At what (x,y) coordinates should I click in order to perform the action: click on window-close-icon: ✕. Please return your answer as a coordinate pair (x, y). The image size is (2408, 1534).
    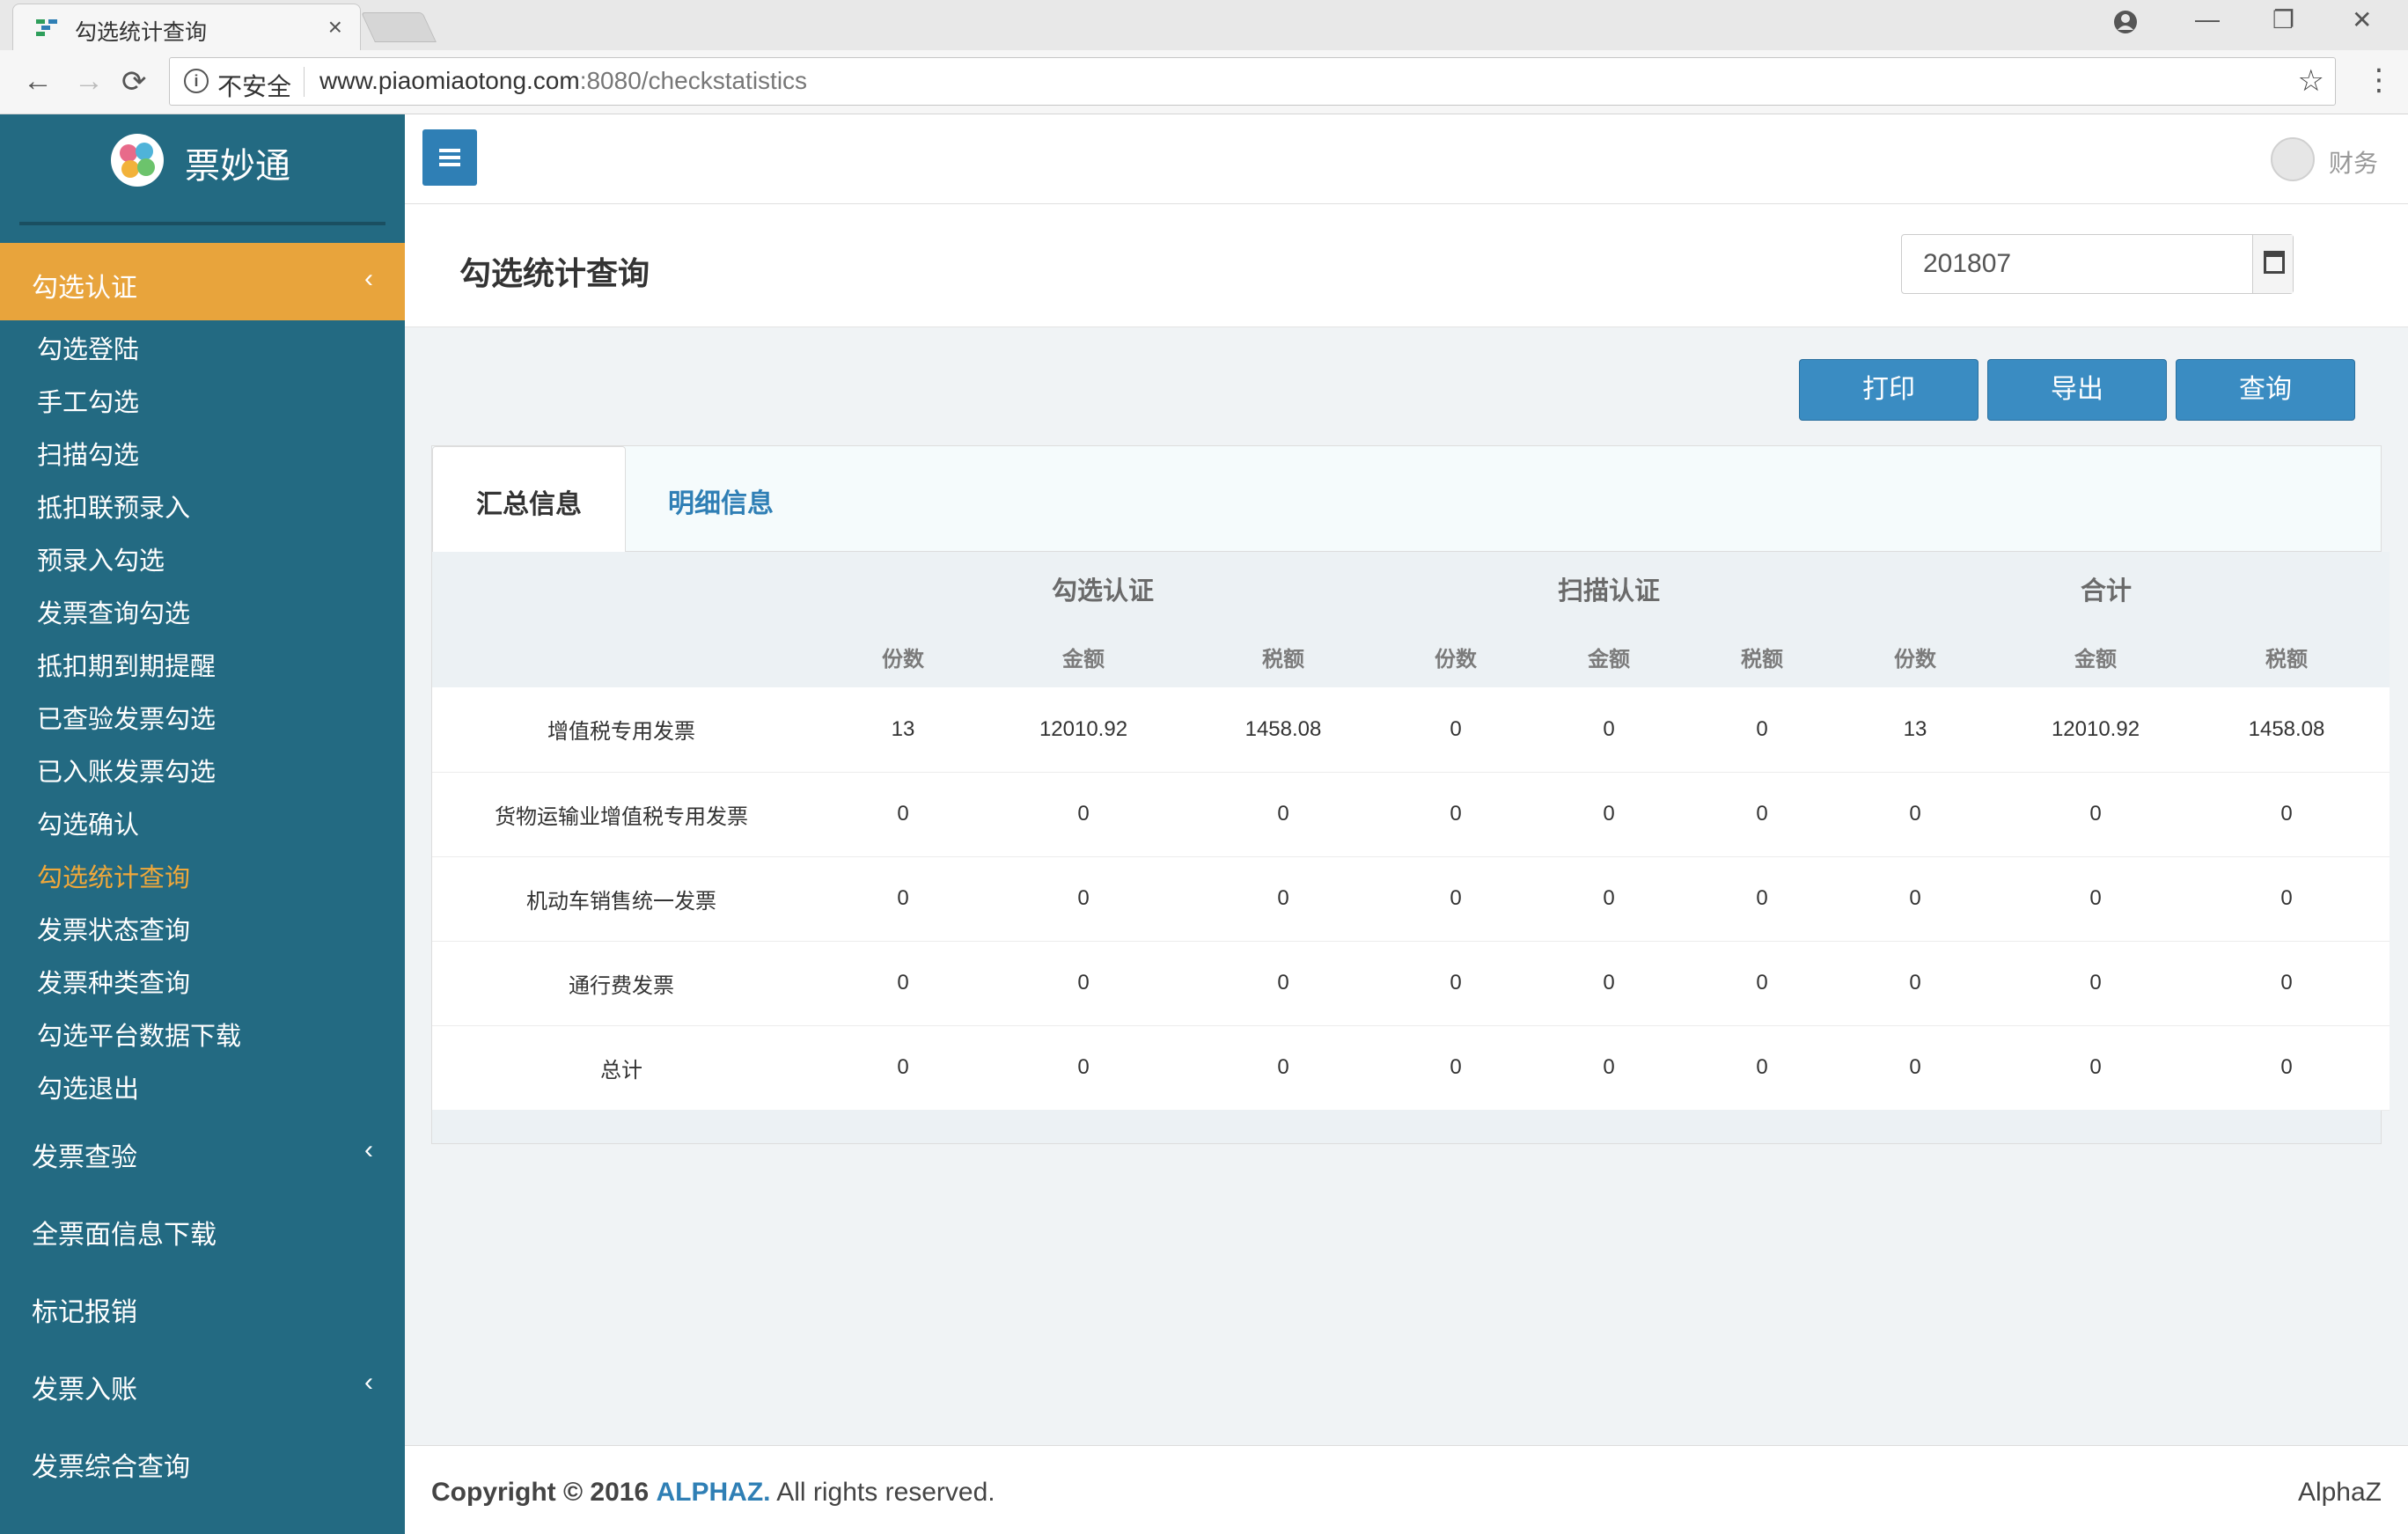
    Looking at the image, I should click on (2362, 19).